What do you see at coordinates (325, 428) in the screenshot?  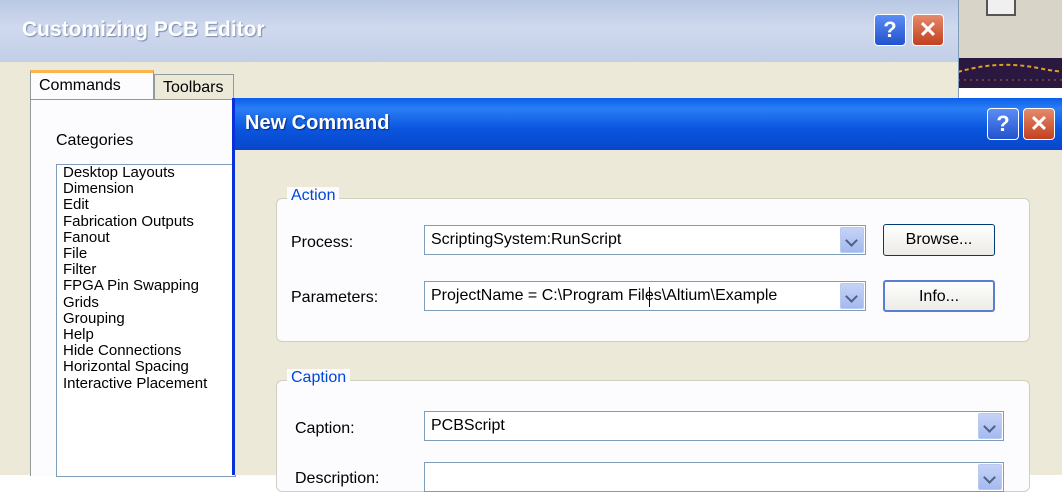 I see `caption-label: Caption:` at bounding box center [325, 428].